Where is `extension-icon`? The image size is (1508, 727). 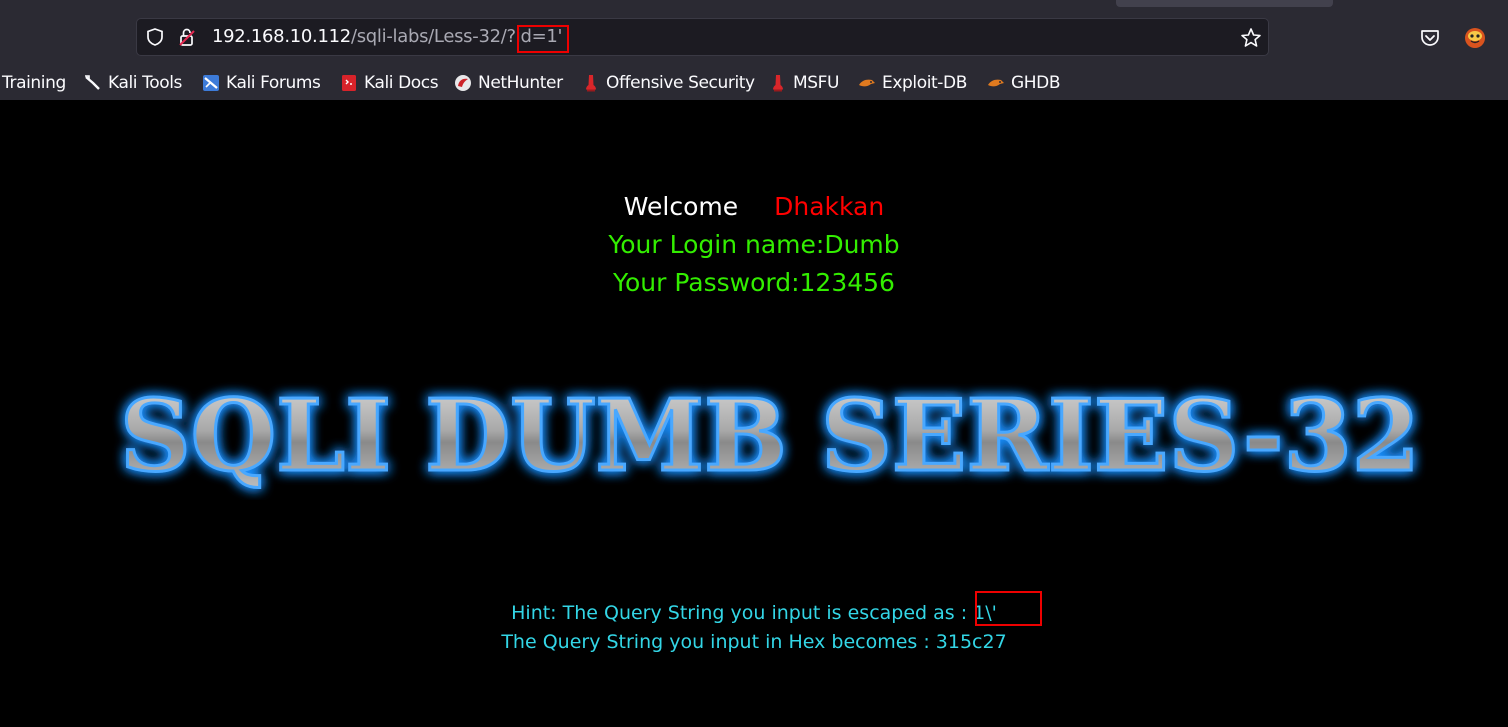
extension-icon is located at coordinates (1475, 37).